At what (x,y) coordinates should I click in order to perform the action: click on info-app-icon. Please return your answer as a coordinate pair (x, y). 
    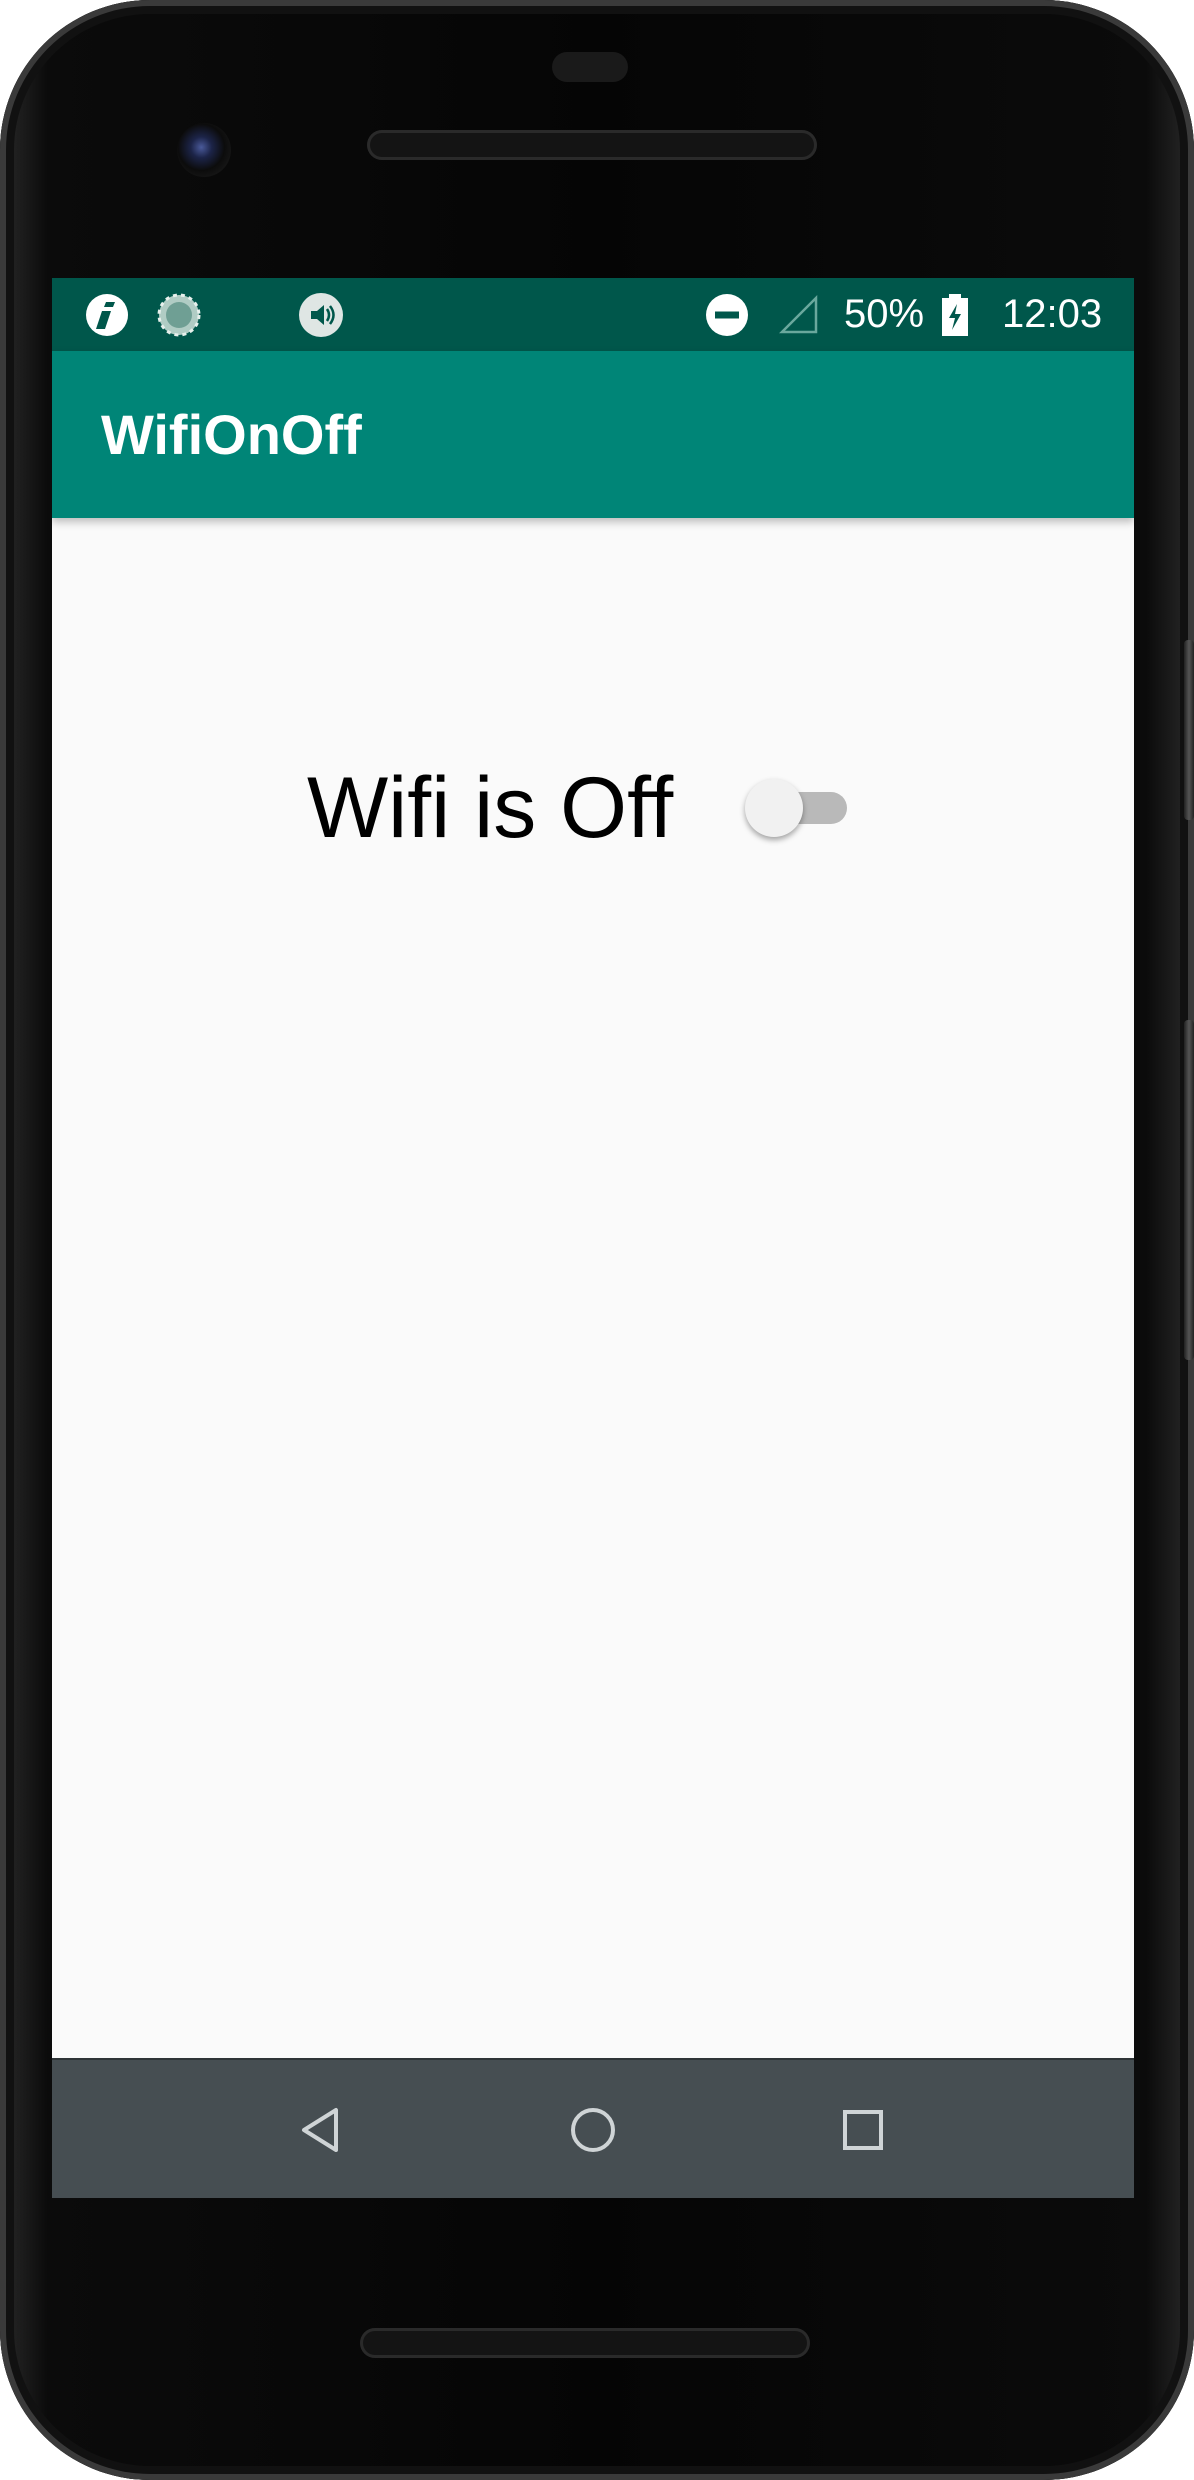
    Looking at the image, I should click on (107, 315).